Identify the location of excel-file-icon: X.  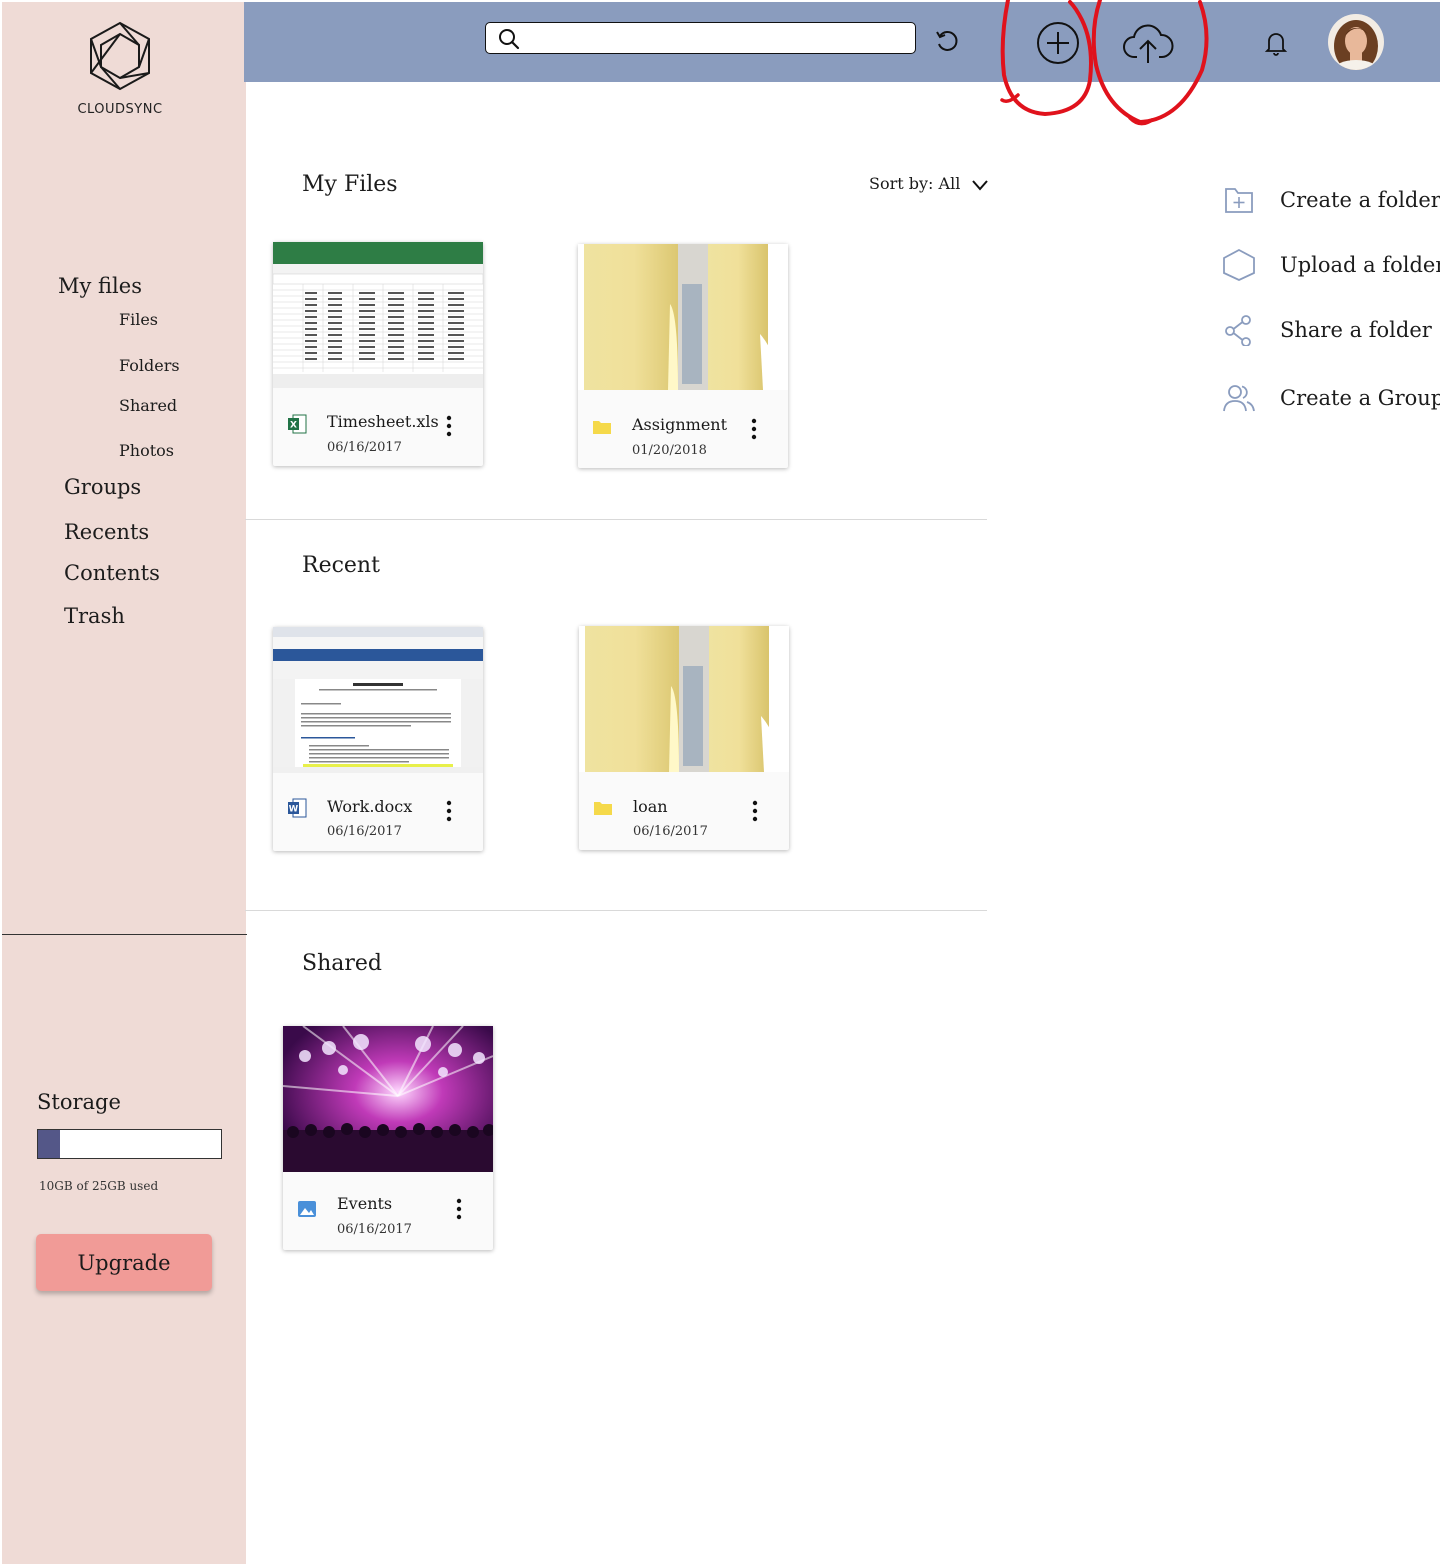
(297, 424).